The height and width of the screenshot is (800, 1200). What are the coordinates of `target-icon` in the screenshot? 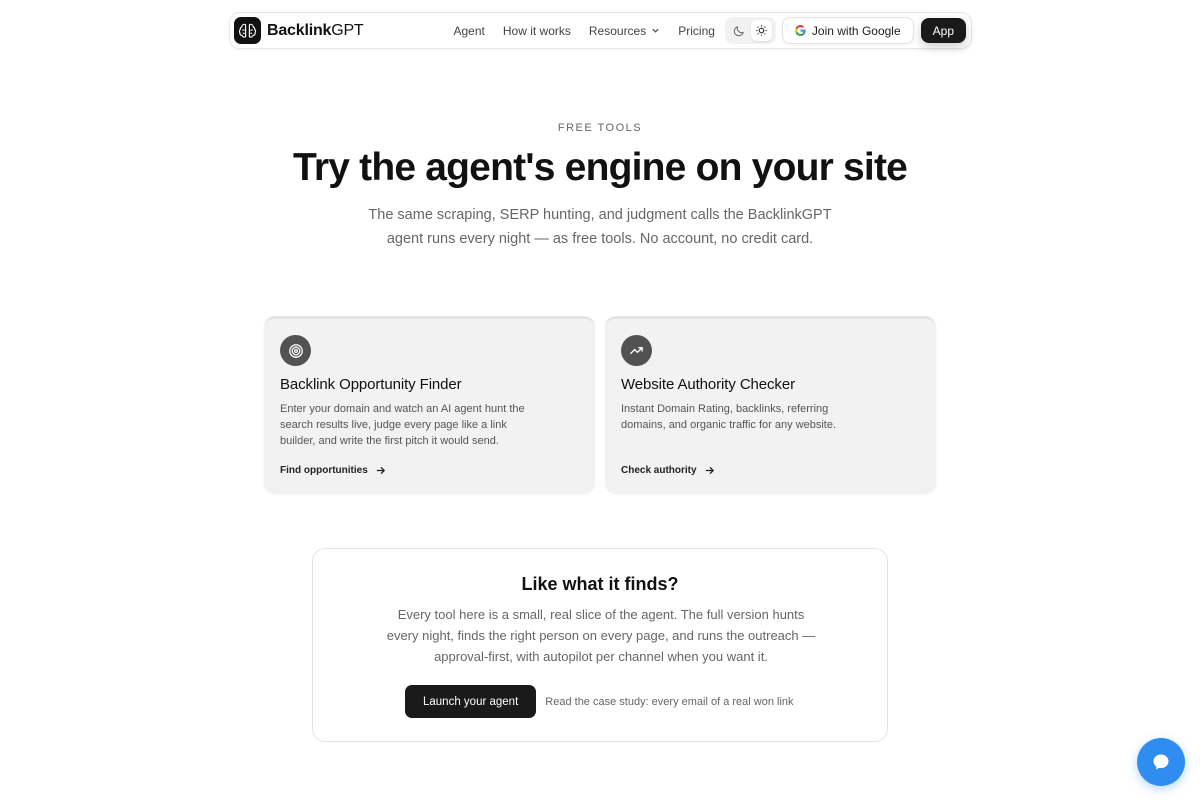 It's located at (295, 350).